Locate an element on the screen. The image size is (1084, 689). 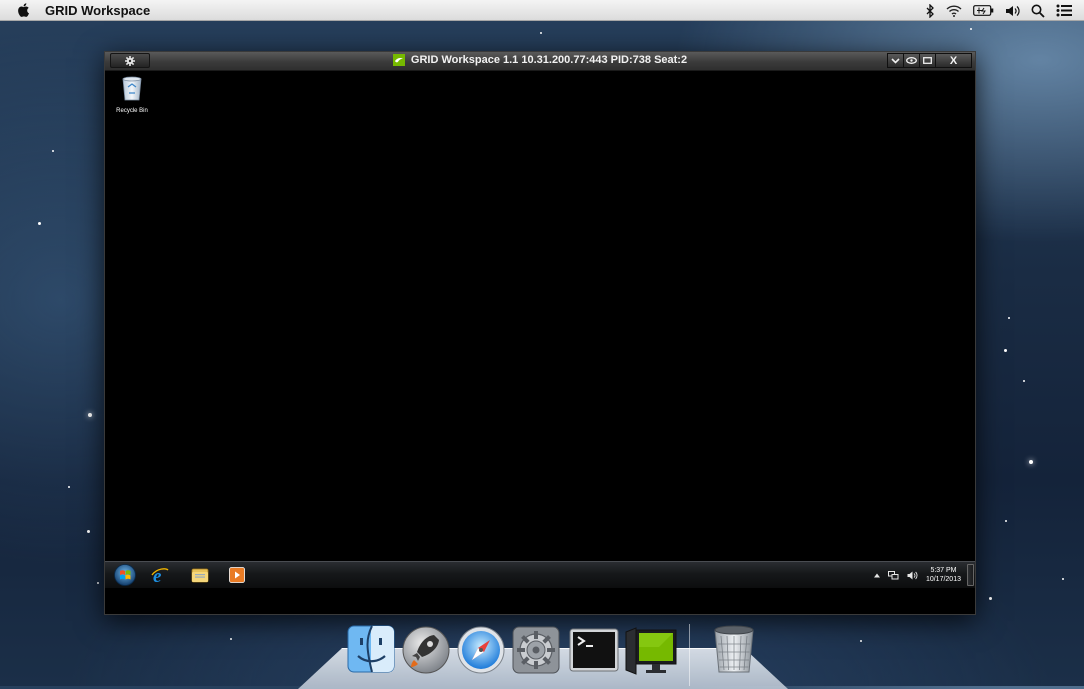
collapse-button is located at coordinates (895, 60).